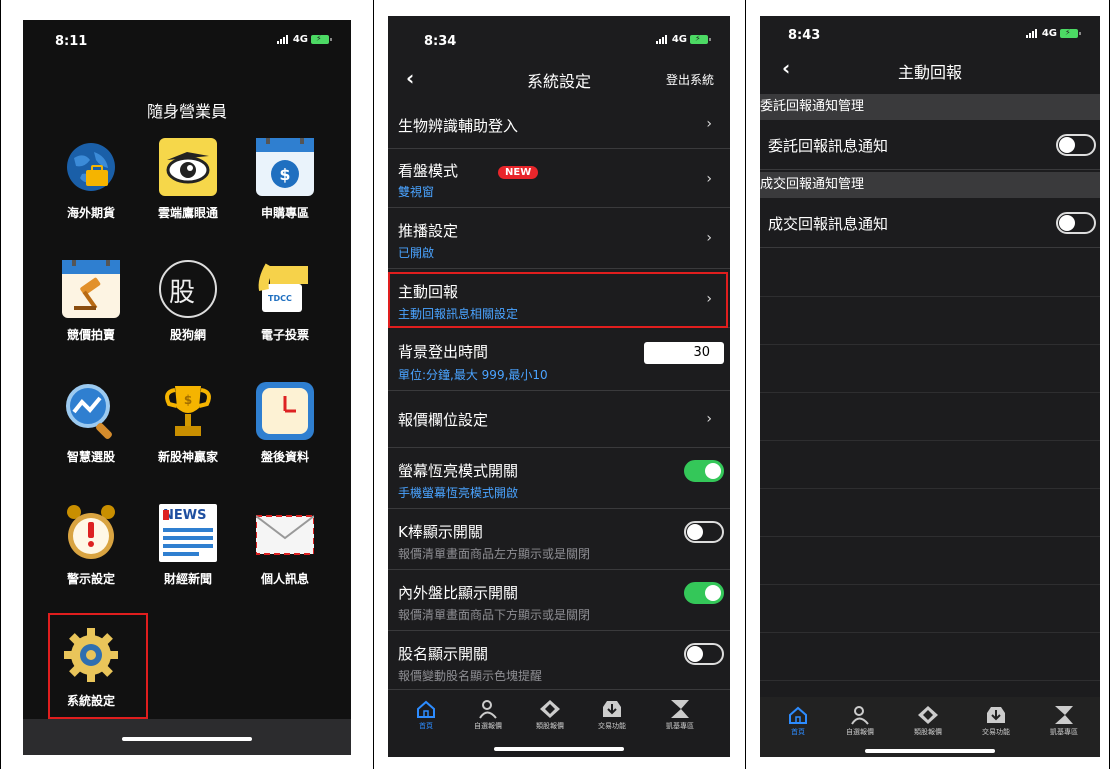 The image size is (1110, 769). I want to click on setting-row-biometric: 生物辨識輔助登入 ›, so click(559, 125).